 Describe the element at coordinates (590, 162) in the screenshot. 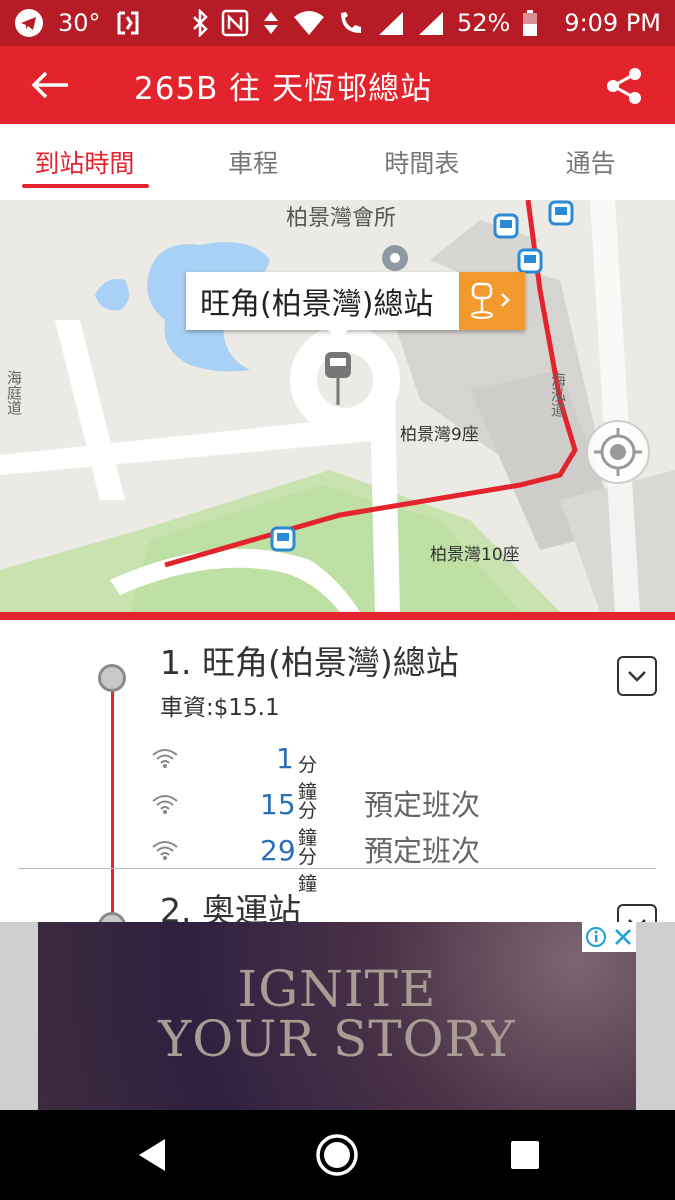

I see `tab-notice: 通告` at that location.